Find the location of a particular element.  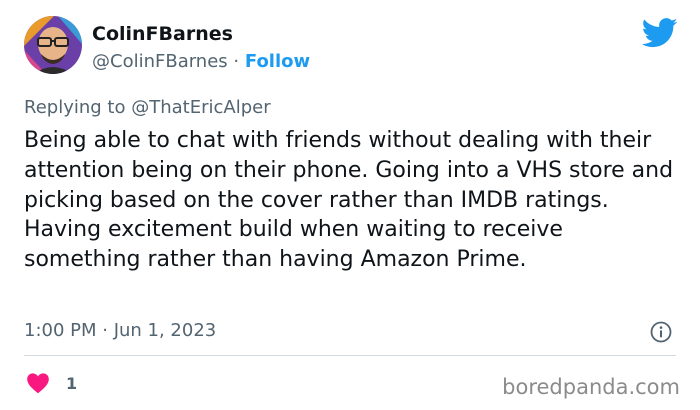

avatar is located at coordinates (53, 45).